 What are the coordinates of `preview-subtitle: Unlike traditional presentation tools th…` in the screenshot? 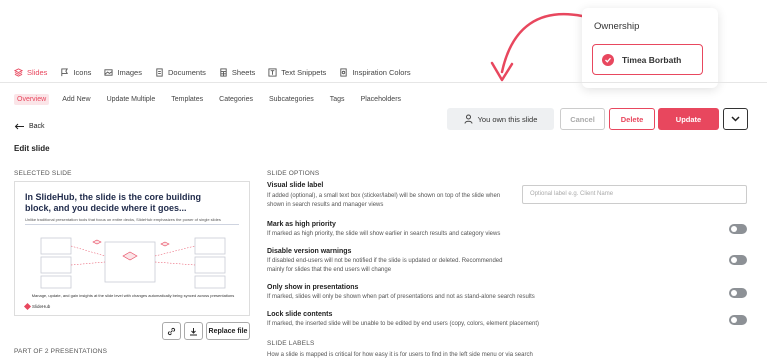 It's located at (123, 219).